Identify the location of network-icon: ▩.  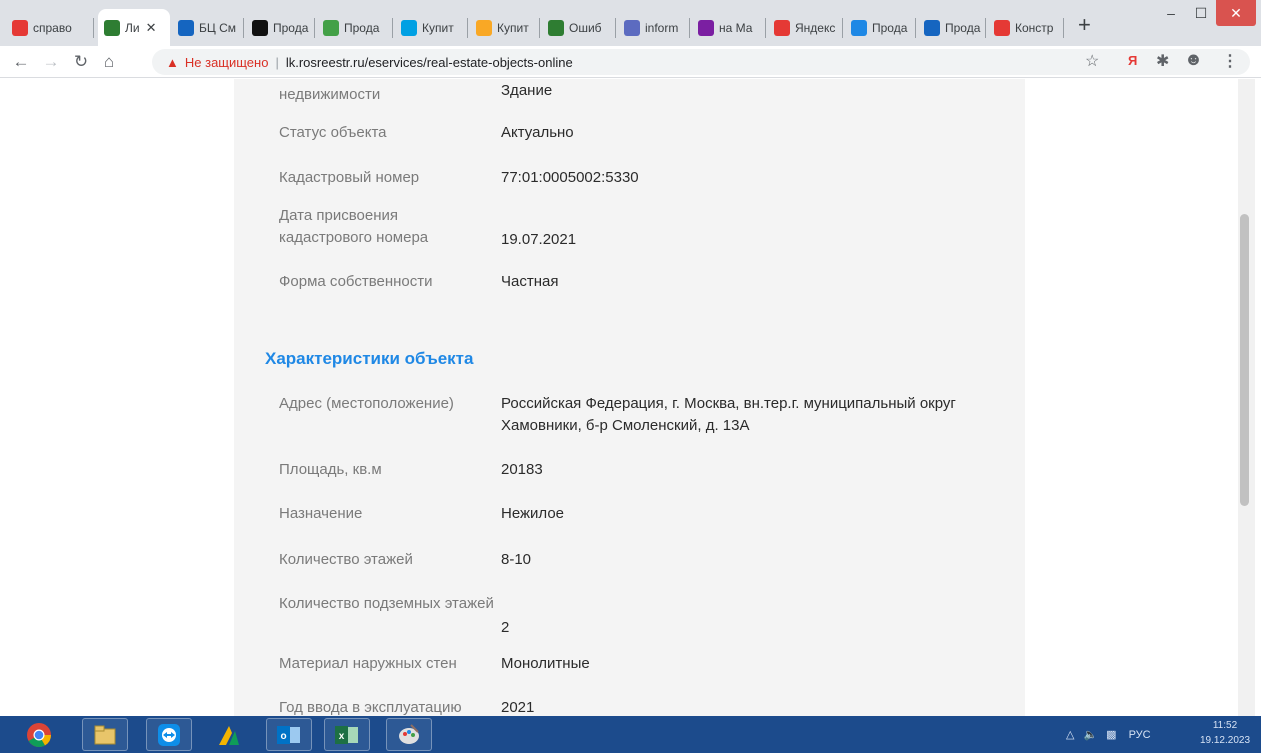
(1111, 734).